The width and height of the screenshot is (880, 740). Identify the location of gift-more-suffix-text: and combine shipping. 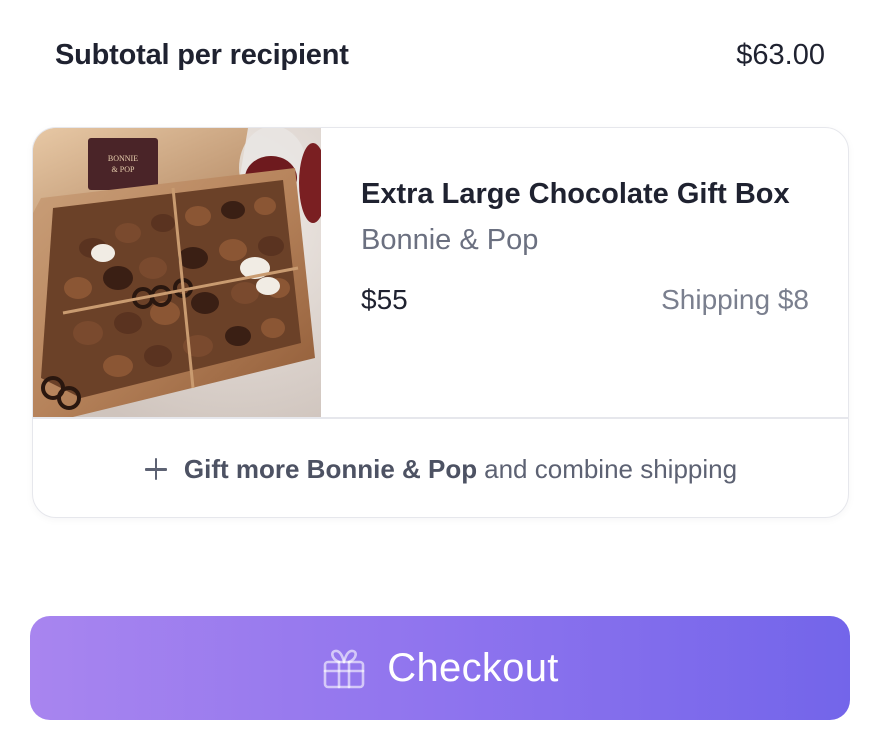
(611, 468).